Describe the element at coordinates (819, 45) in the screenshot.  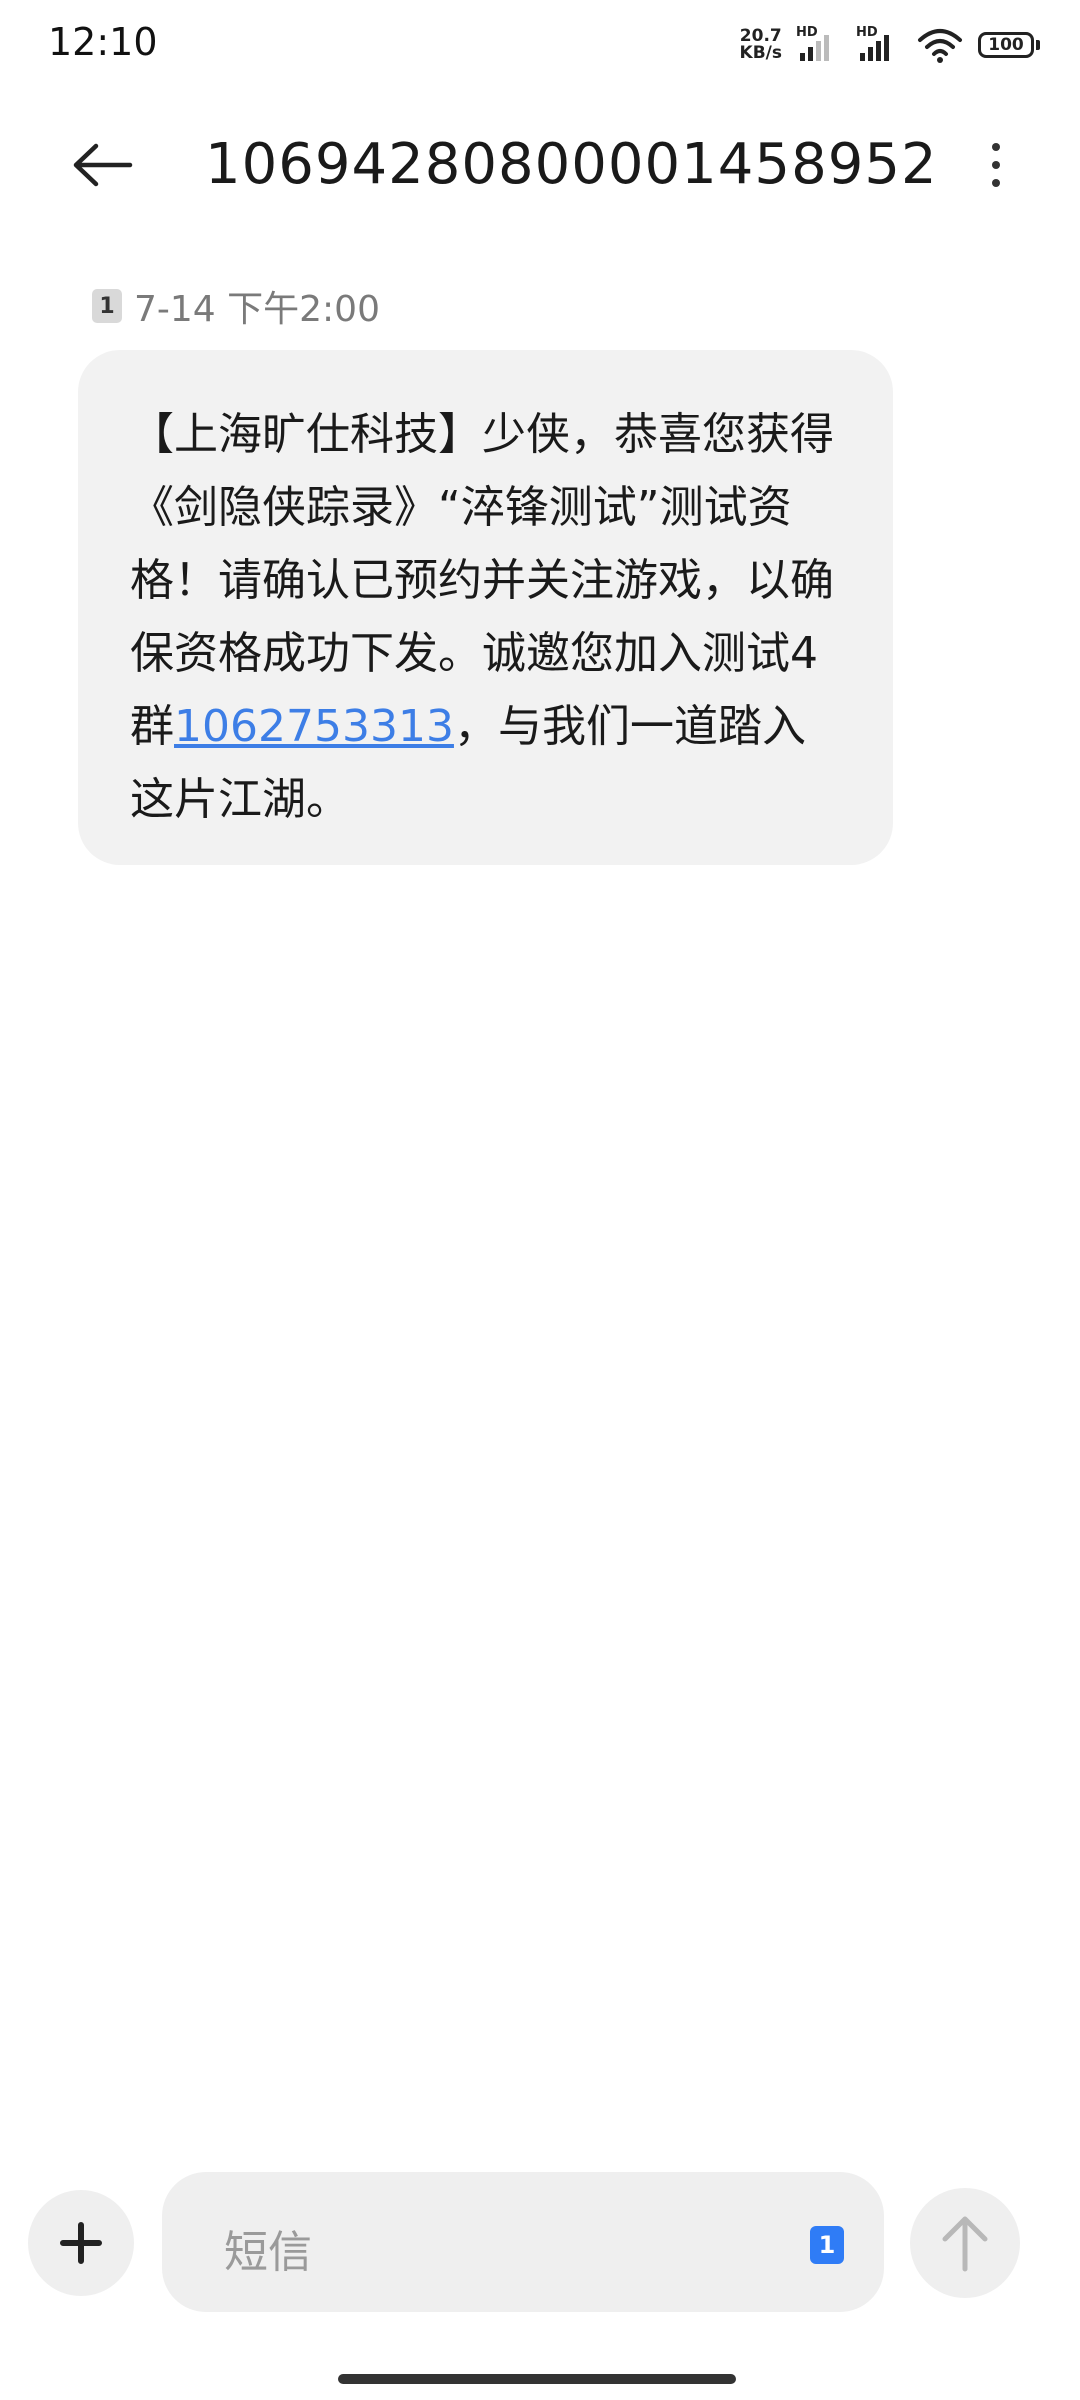
I see `signal-sim1-icon: HD` at that location.